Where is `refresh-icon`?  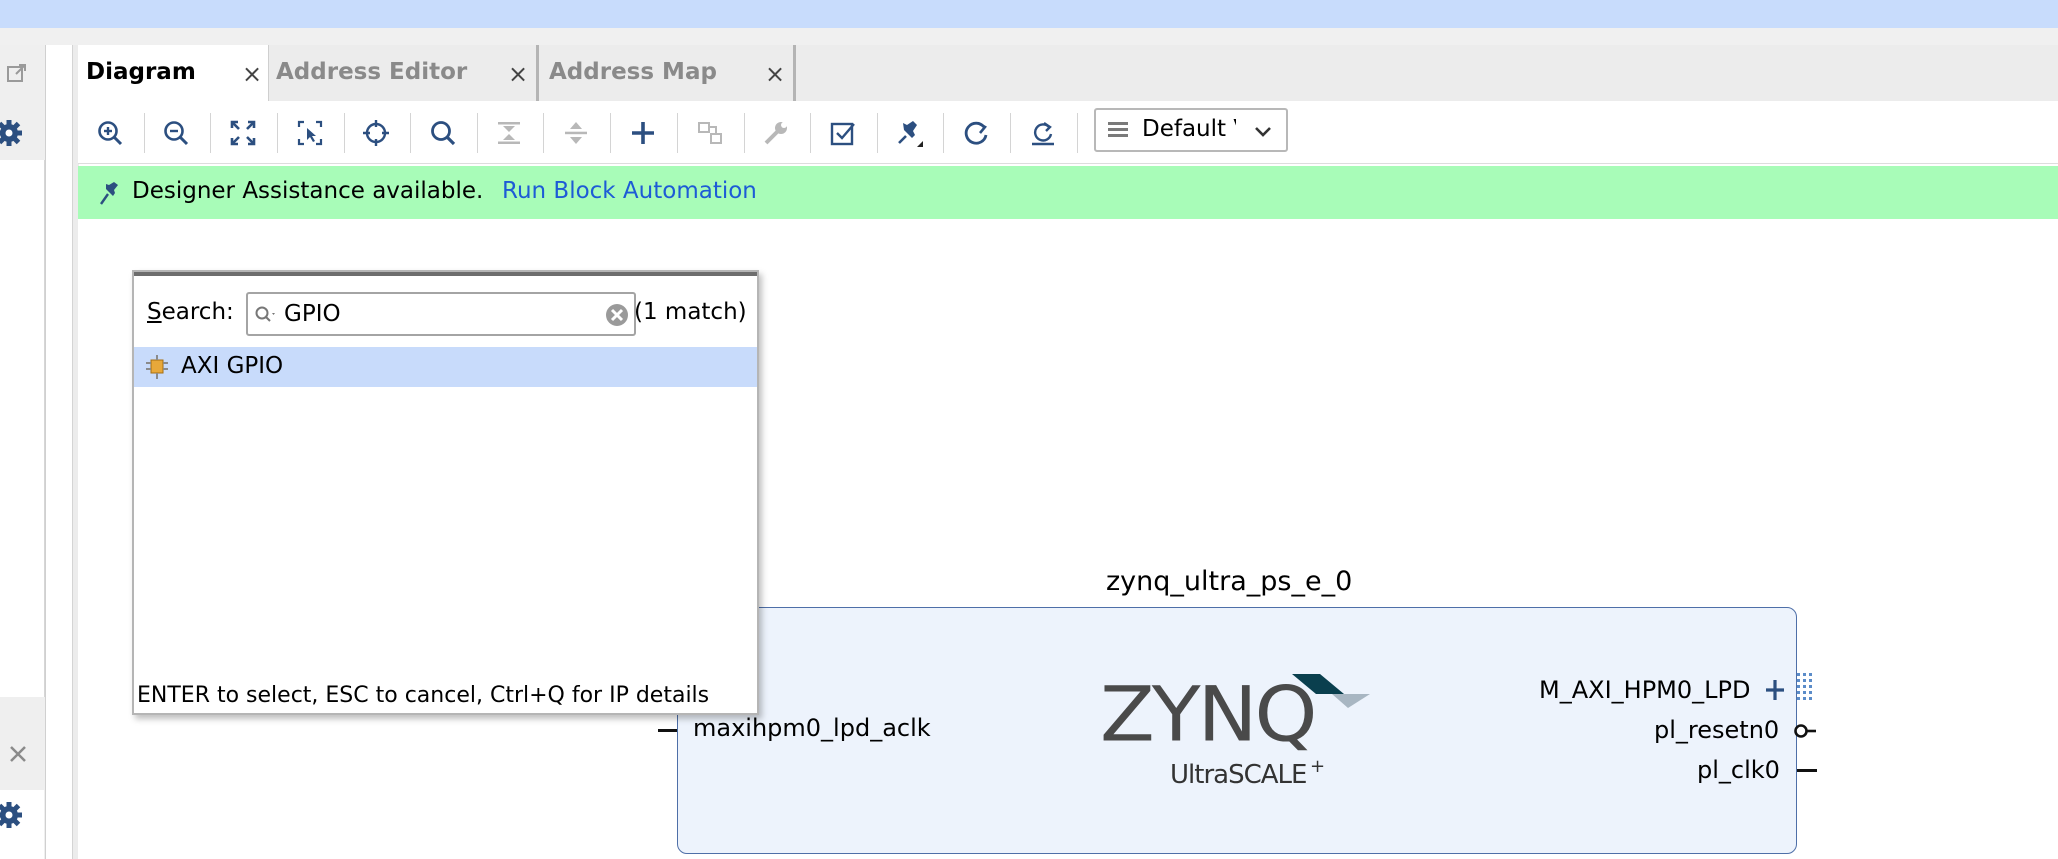
refresh-icon is located at coordinates (976, 133).